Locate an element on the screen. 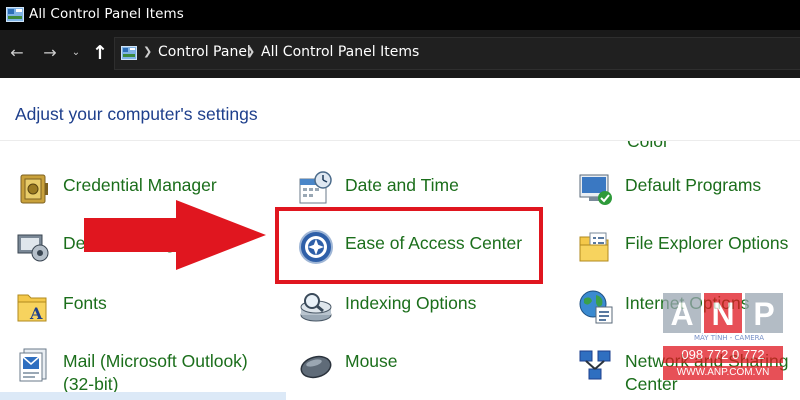 This screenshot has width=800, height=400. device-manager-icon is located at coordinates (33, 248).